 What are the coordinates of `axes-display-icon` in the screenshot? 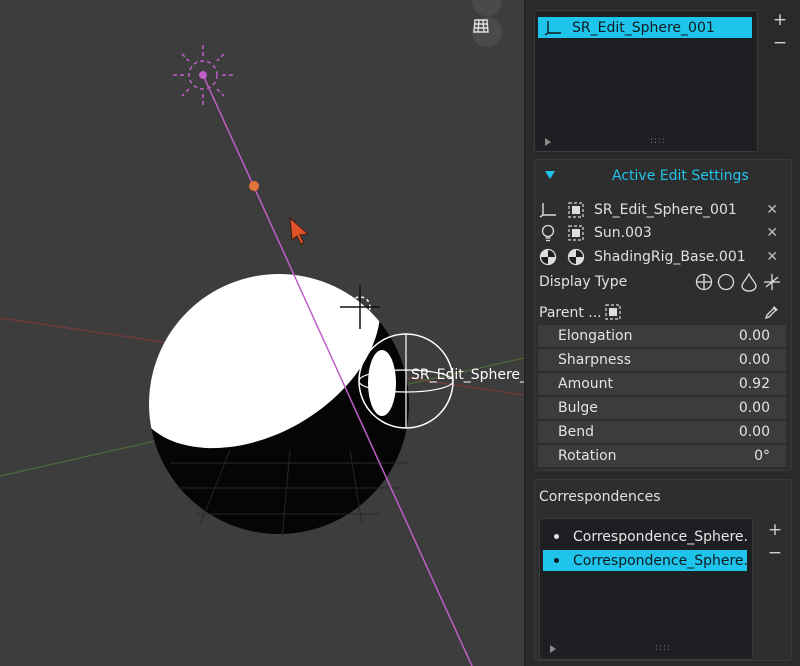 It's located at (772, 282).